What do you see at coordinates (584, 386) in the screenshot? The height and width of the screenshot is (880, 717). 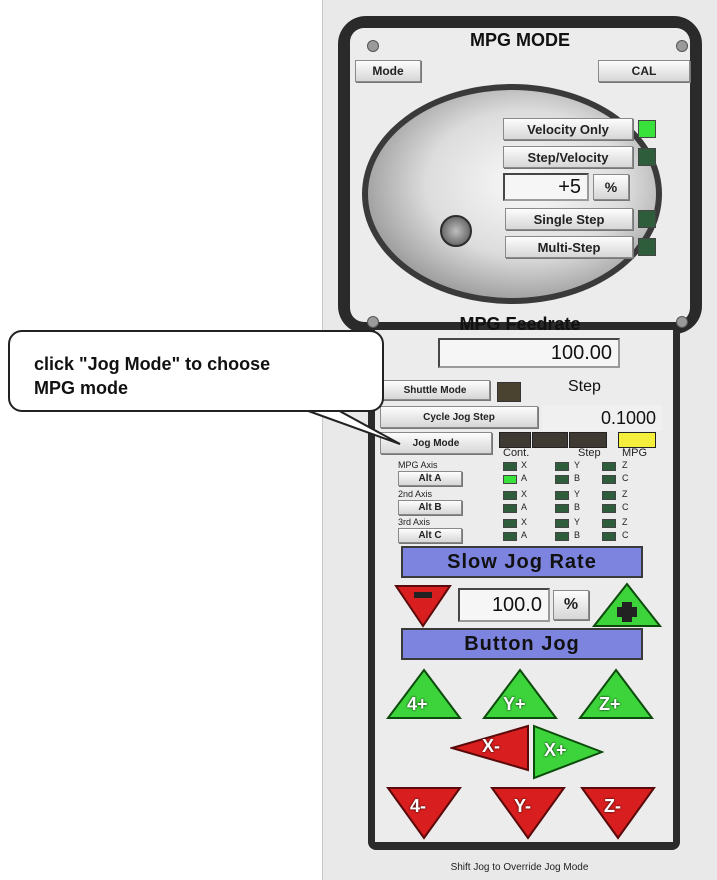 I see `step-label: Step` at bounding box center [584, 386].